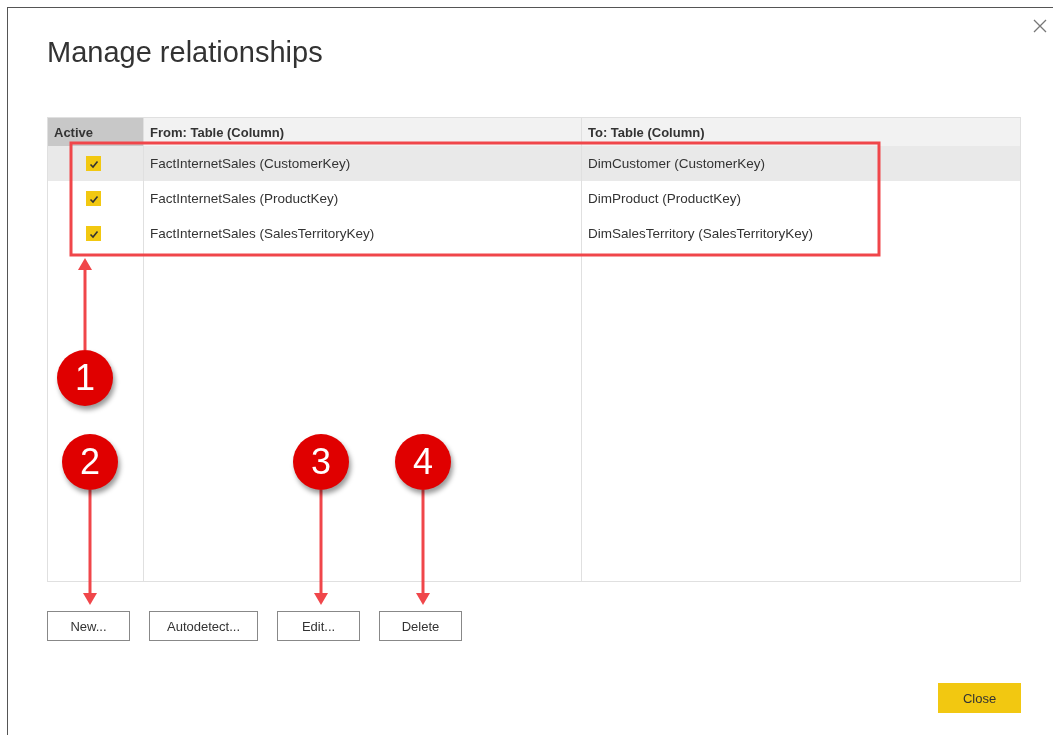 This screenshot has width=1053, height=735. Describe the element at coordinates (1040, 26) in the screenshot. I see `close-icon` at that location.